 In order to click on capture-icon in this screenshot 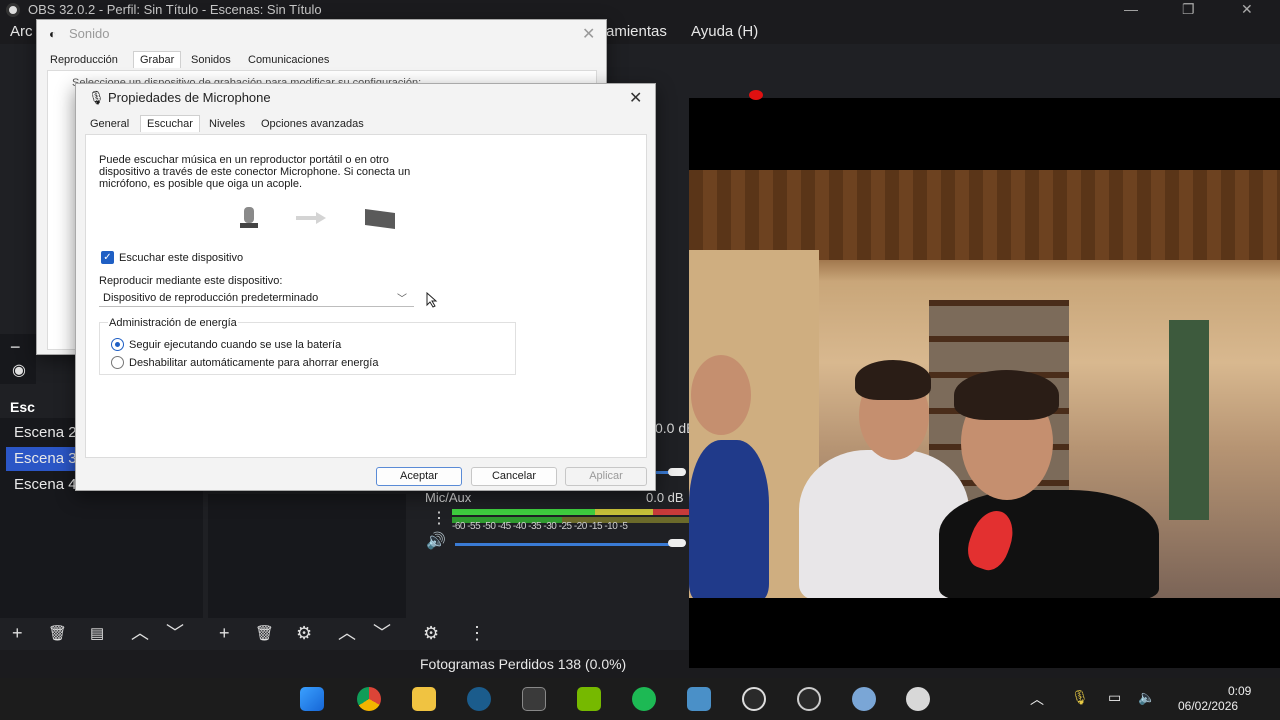, I will do `click(809, 699)`.